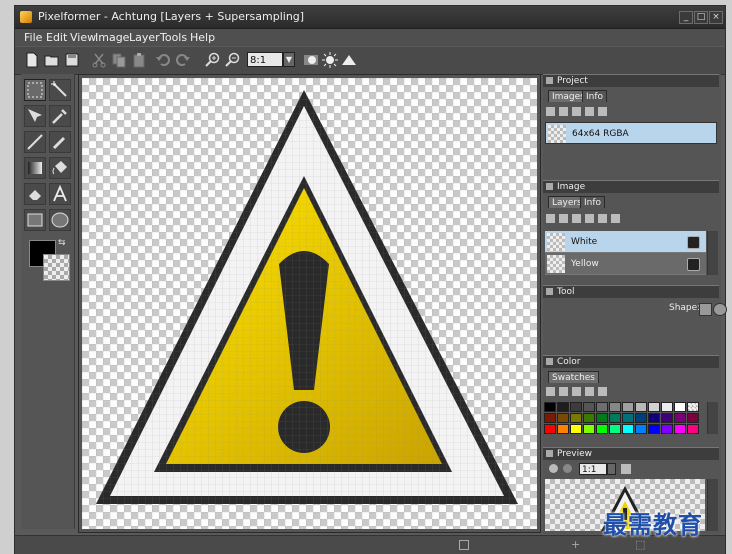 This screenshot has height=554, width=732. Describe the element at coordinates (33, 37) in the screenshot. I see `menu-file: File` at that location.